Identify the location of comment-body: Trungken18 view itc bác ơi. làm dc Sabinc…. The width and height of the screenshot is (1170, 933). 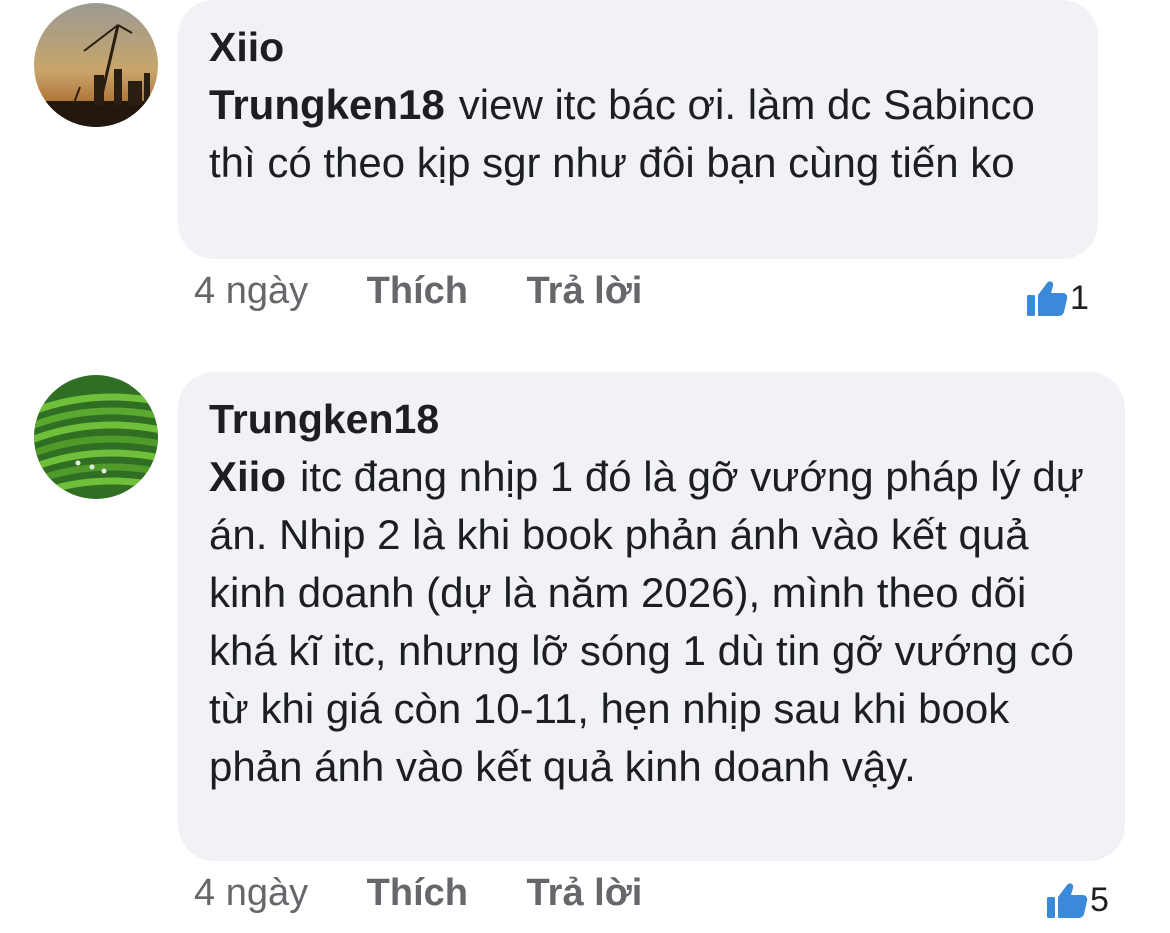
(638, 134).